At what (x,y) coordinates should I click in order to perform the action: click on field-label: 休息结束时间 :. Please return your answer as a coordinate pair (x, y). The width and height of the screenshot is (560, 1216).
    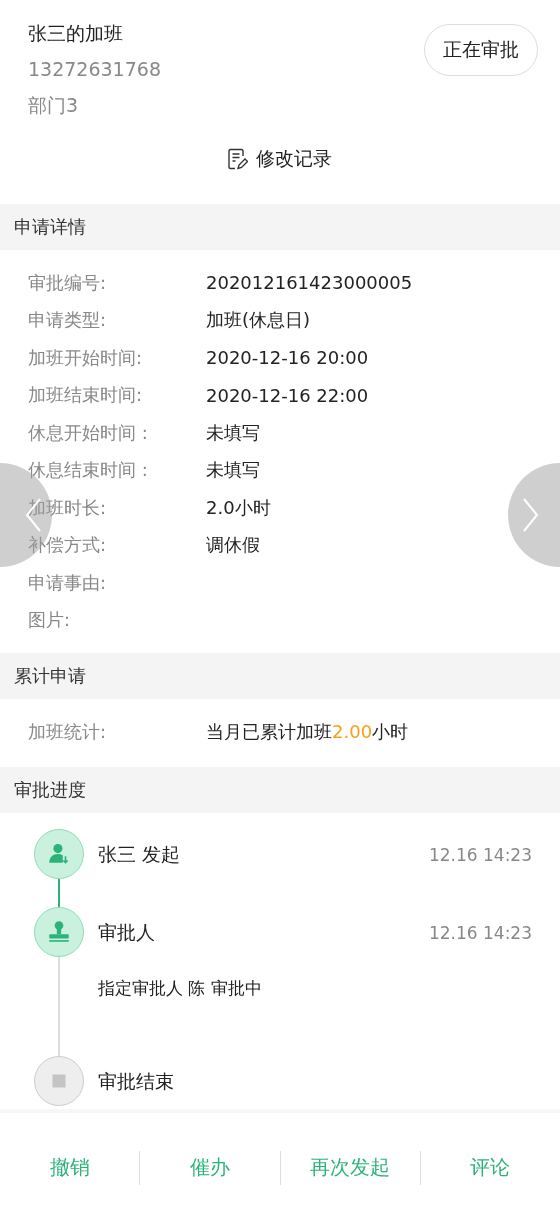
    Looking at the image, I should click on (88, 470).